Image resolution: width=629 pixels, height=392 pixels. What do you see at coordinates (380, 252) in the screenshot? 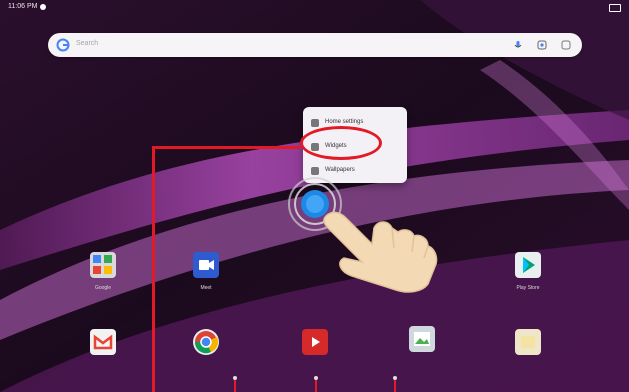
I see `pointing-hand-icon` at bounding box center [380, 252].